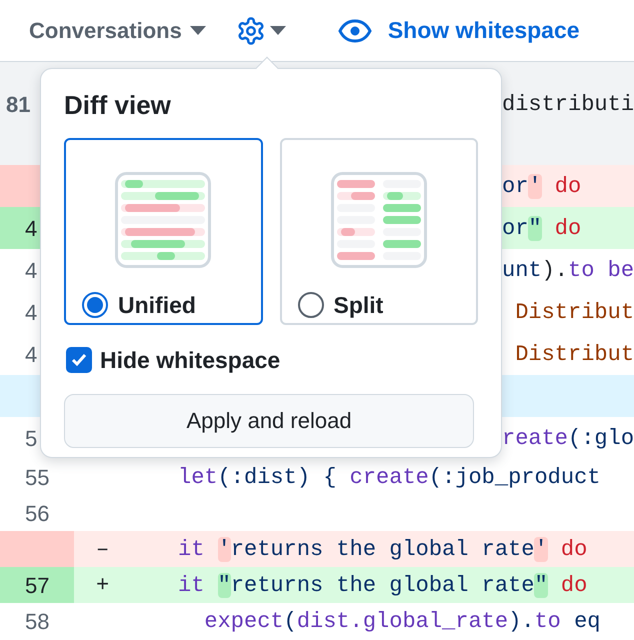  I want to click on code-line: it 'returns the global rate' do, so click(383, 550).